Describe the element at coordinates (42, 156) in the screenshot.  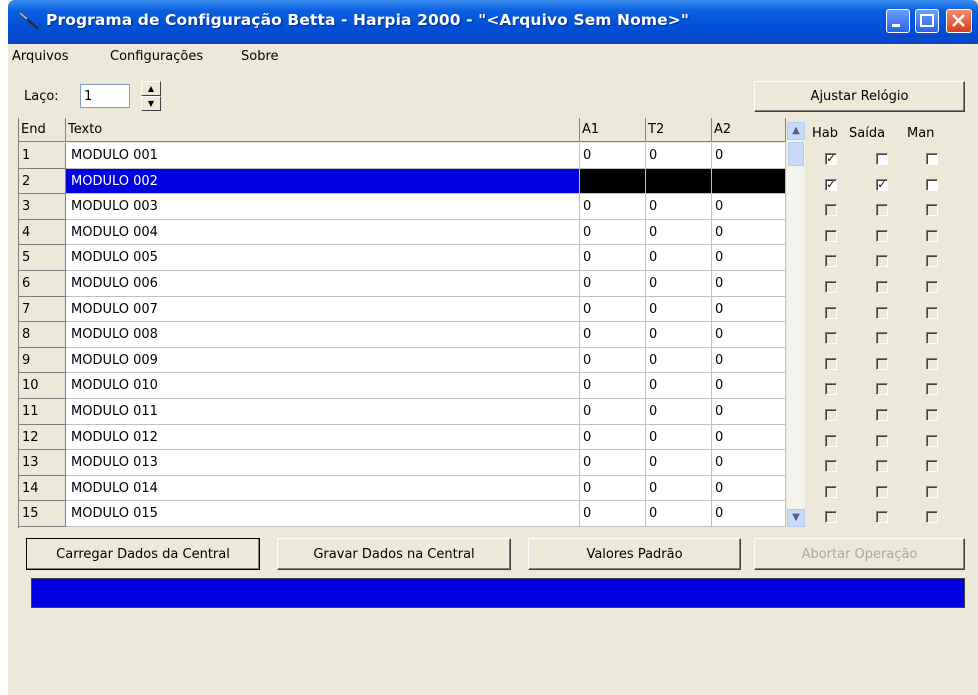
I see `row-end-cell: 1` at that location.